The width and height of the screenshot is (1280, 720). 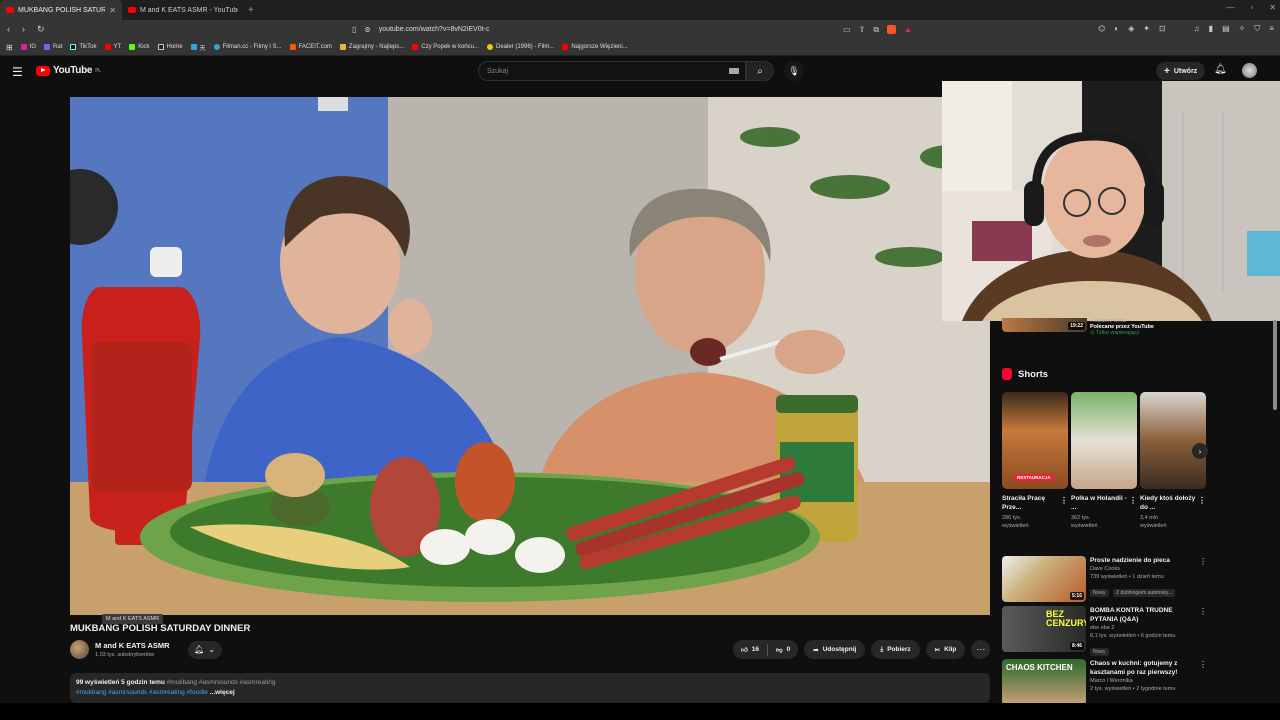 I want to click on like-button: 👍︎ 16, so click(x=750, y=650).